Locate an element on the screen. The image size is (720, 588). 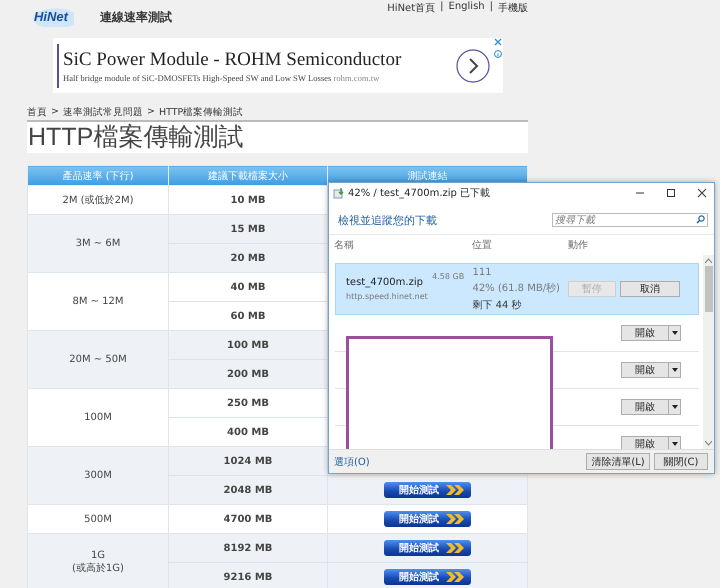
info-icon is located at coordinates (498, 54).